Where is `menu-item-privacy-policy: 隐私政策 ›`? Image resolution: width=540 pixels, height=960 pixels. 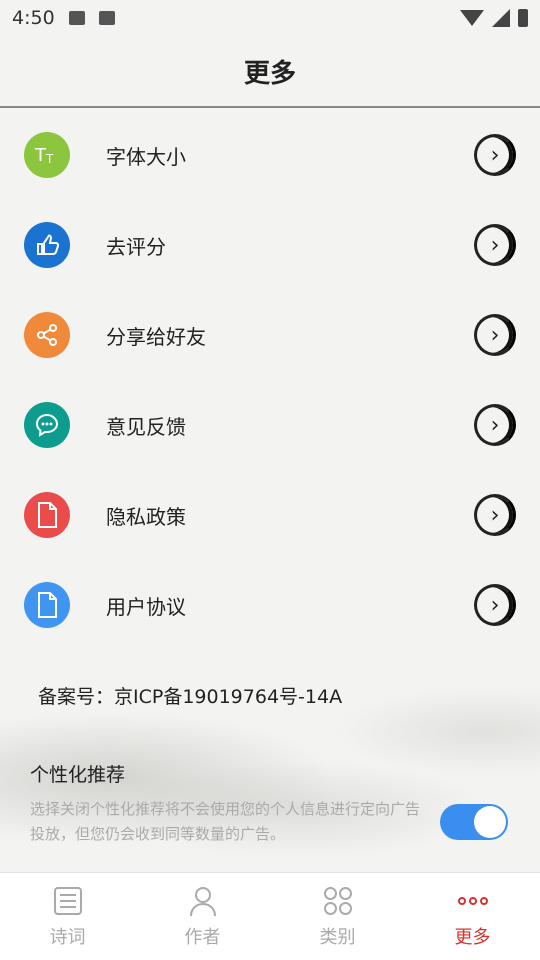 menu-item-privacy-policy: 隐私政策 › is located at coordinates (270, 515).